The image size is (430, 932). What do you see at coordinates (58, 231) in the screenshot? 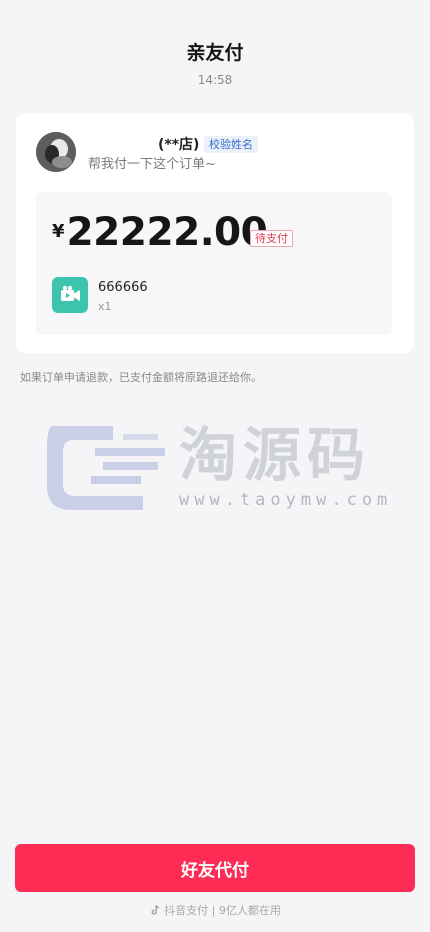
I see `currency-symbol: ¥` at bounding box center [58, 231].